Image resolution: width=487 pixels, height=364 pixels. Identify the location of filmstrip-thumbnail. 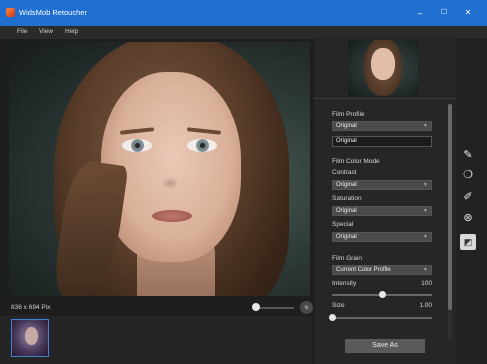
(30, 338).